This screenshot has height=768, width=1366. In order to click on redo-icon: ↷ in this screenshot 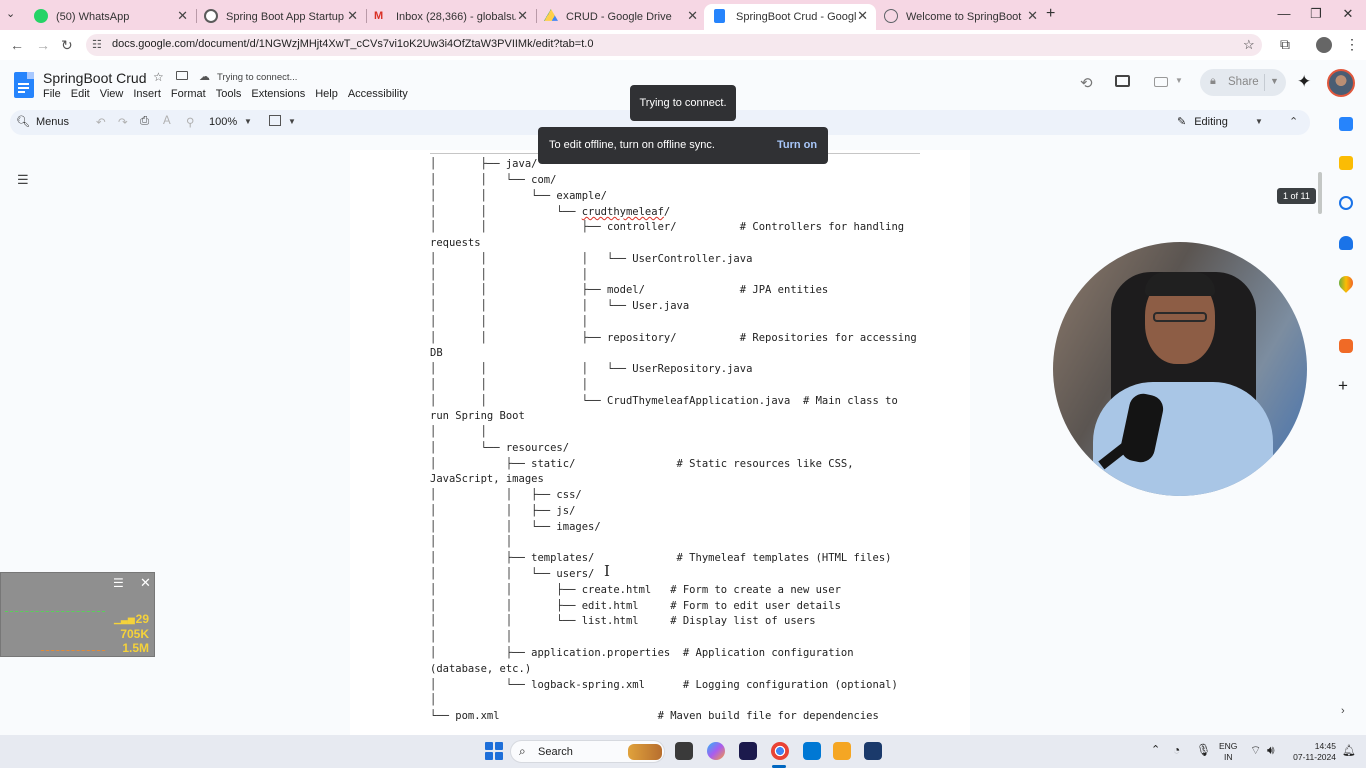, I will do `click(123, 122)`.